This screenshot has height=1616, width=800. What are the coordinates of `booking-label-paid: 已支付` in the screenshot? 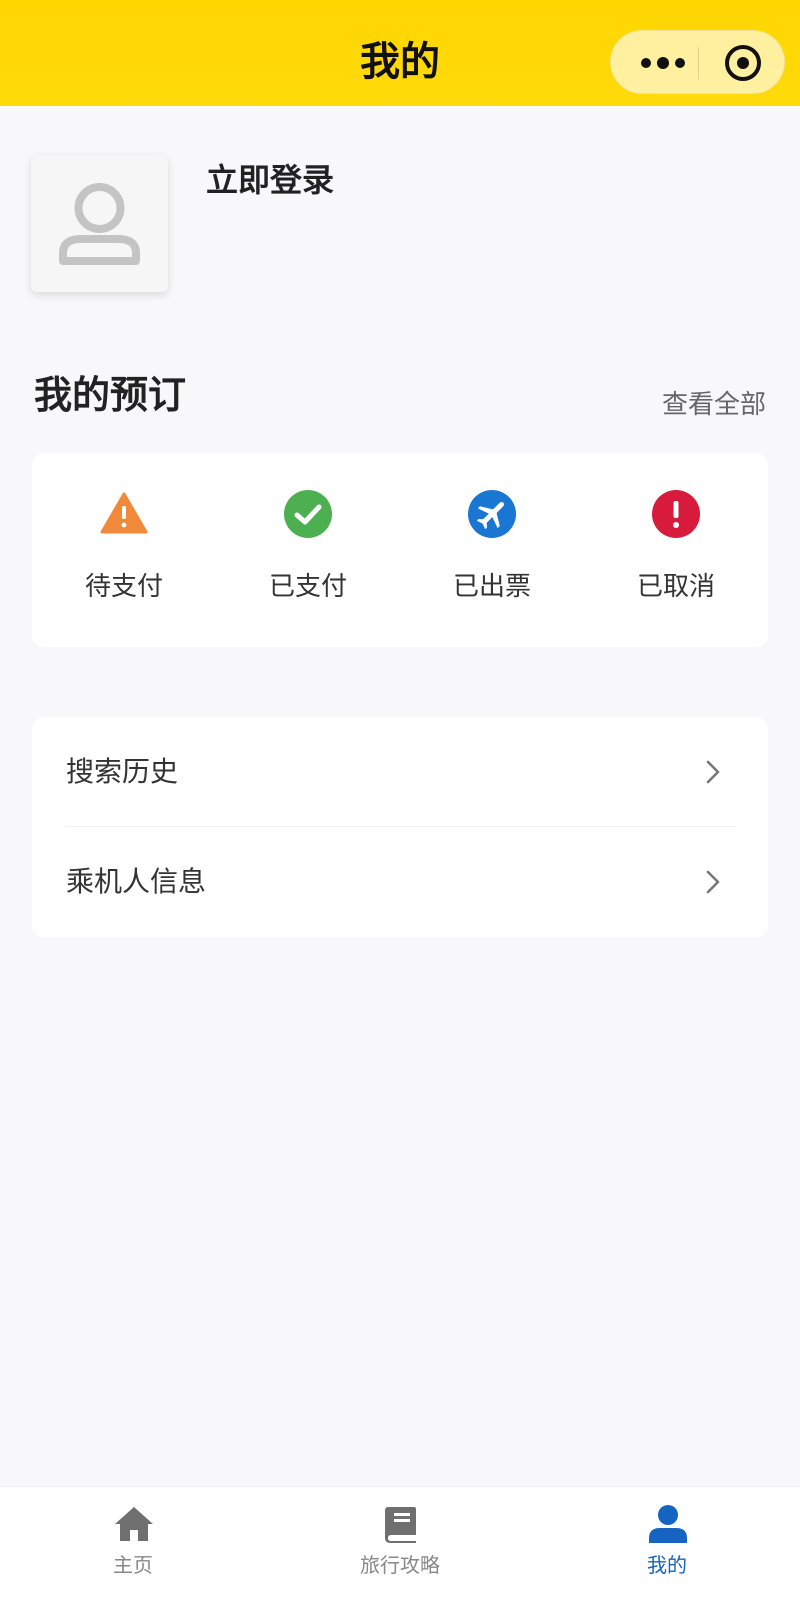 It's located at (307, 587).